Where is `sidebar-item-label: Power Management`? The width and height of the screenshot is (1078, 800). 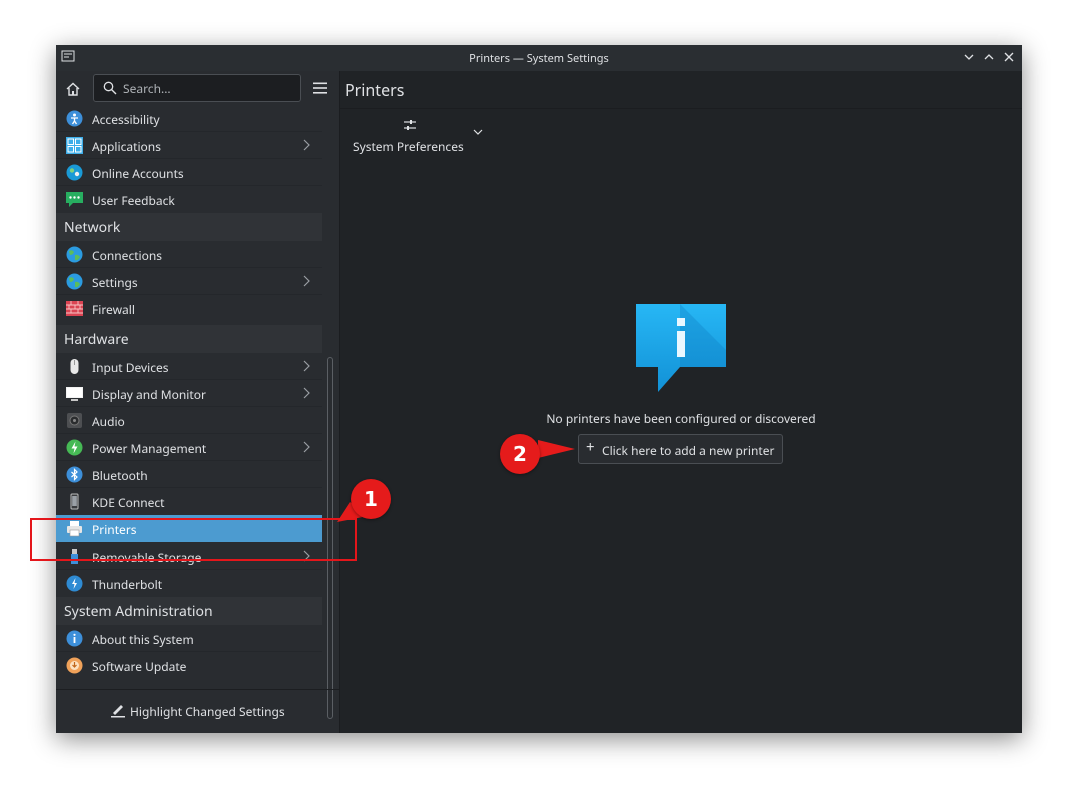
sidebar-item-label: Power Management is located at coordinates (149, 448).